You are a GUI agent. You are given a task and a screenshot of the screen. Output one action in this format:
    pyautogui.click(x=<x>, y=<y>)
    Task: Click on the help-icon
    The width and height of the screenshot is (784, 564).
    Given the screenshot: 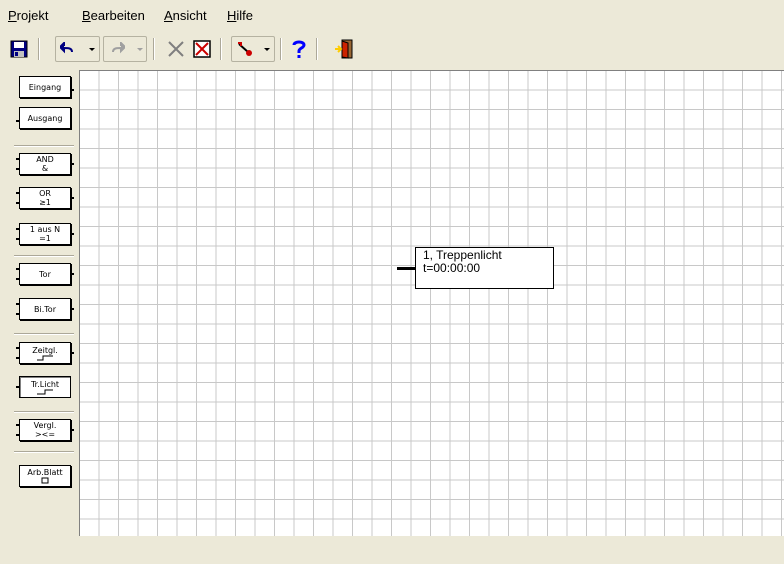 What is the action you would take?
    pyautogui.click(x=299, y=49)
    